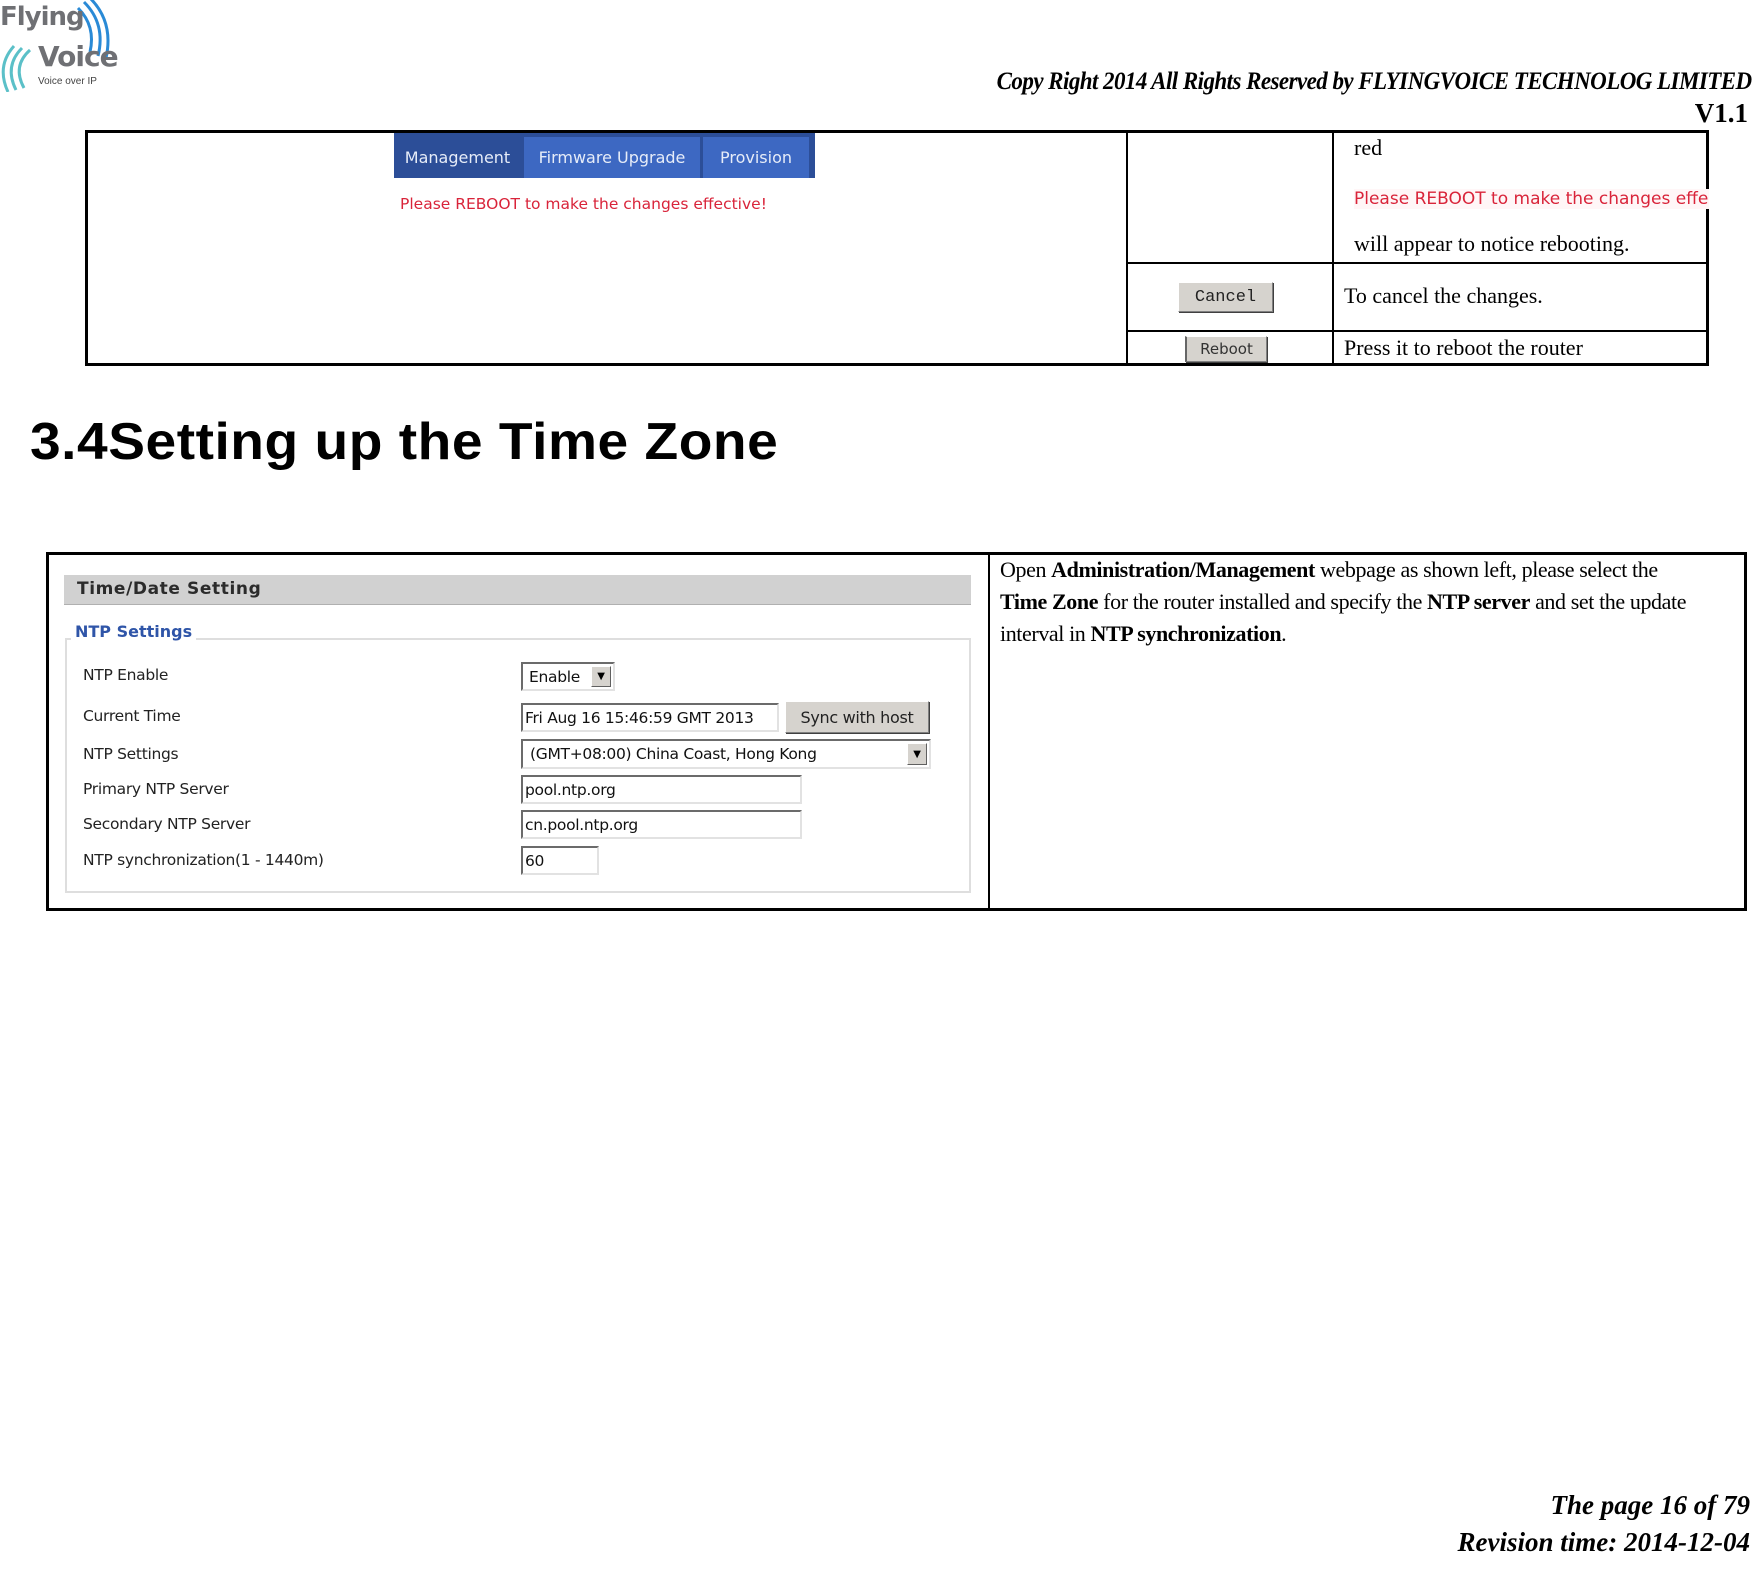 The width and height of the screenshot is (1752, 1589). I want to click on text: webpage as shown left, please select the, so click(1486, 569).